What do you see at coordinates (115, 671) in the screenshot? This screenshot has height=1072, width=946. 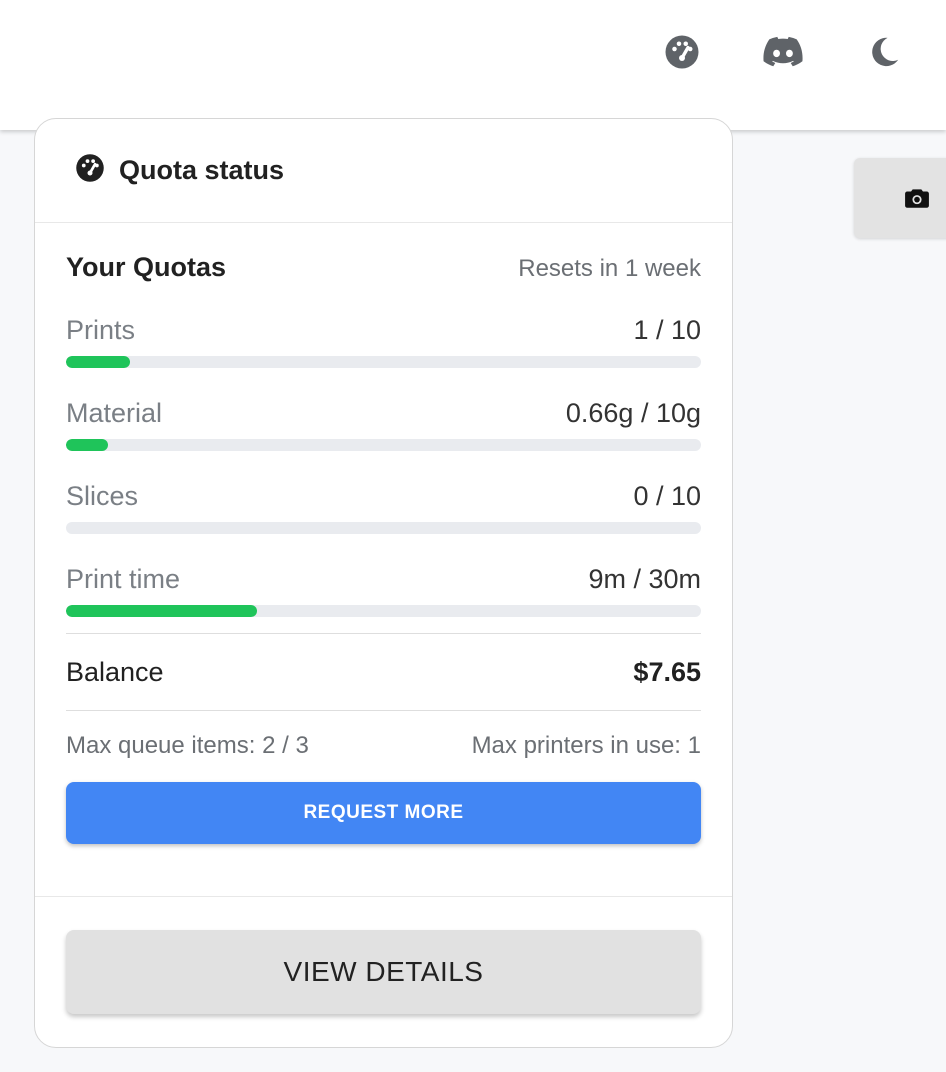 I see `balance-label: Balance` at bounding box center [115, 671].